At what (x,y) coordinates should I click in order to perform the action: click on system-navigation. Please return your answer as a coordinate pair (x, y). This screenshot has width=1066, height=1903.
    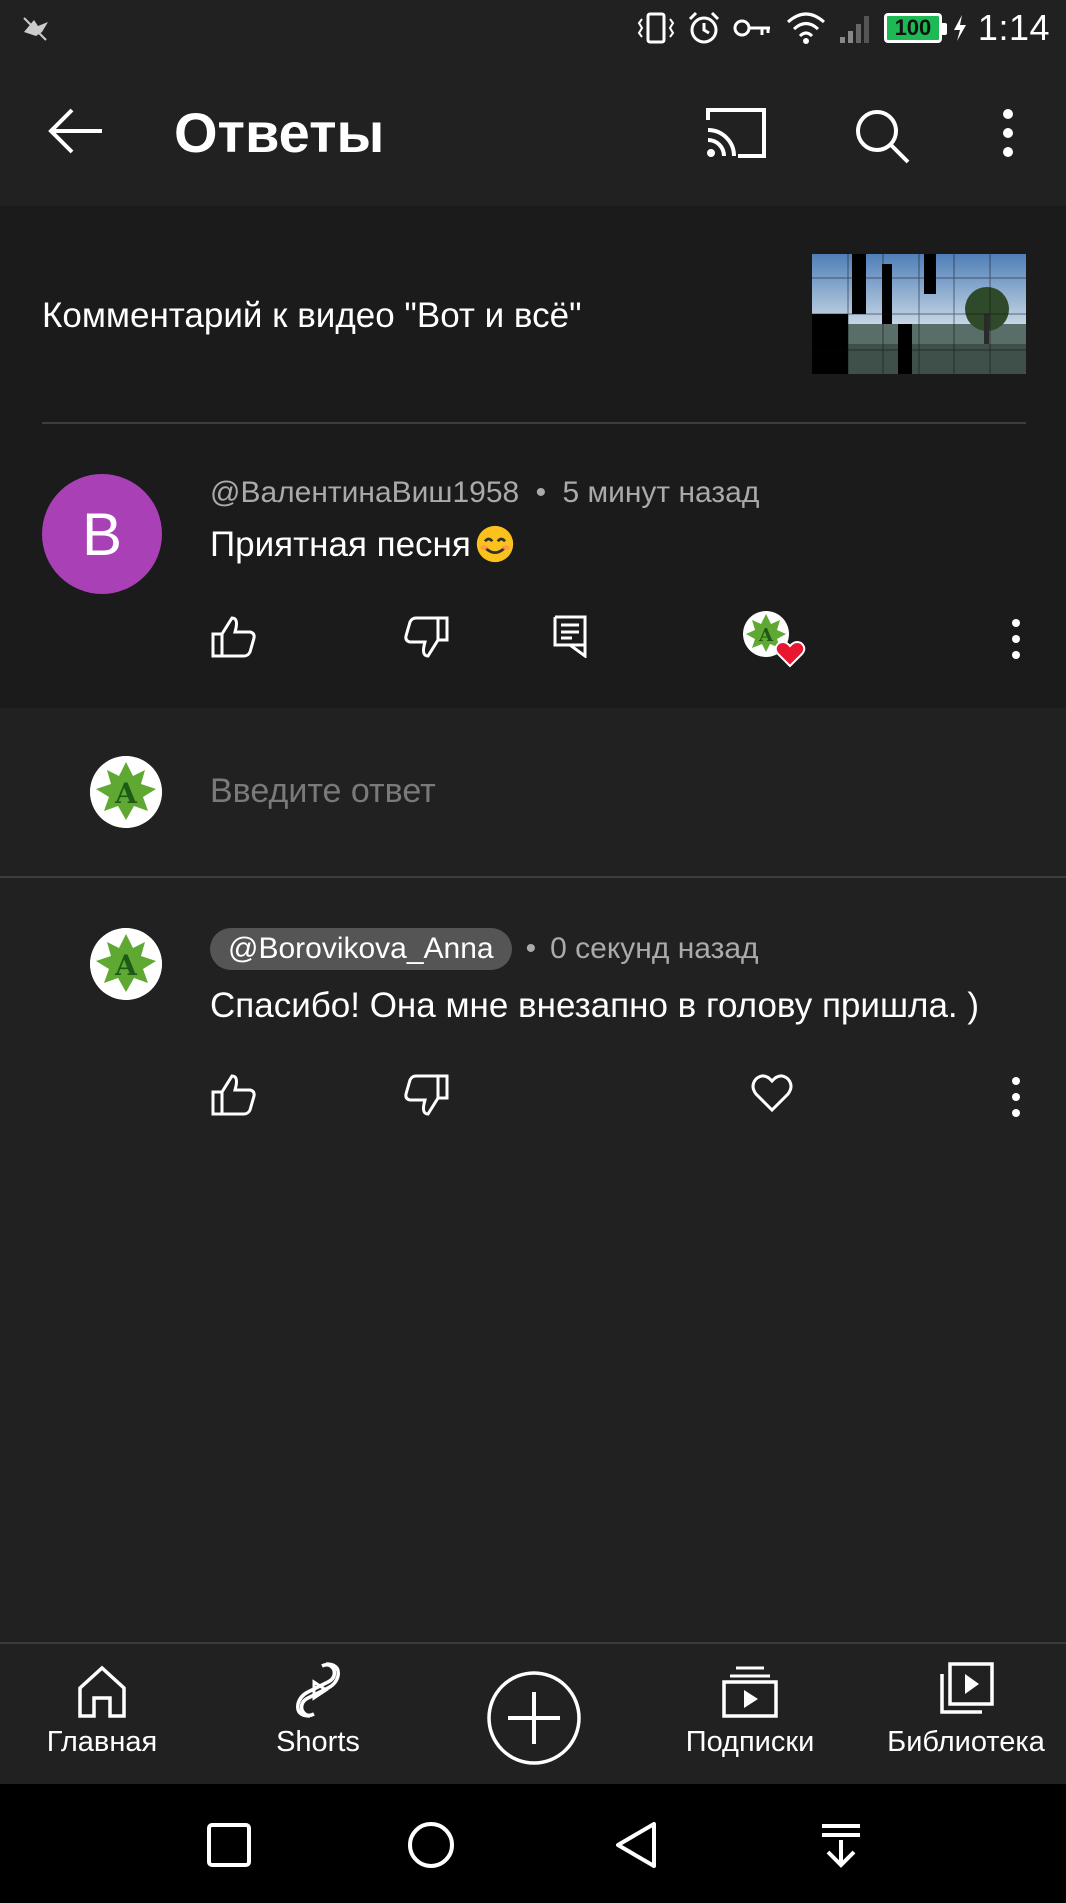
    Looking at the image, I should click on (533, 1843).